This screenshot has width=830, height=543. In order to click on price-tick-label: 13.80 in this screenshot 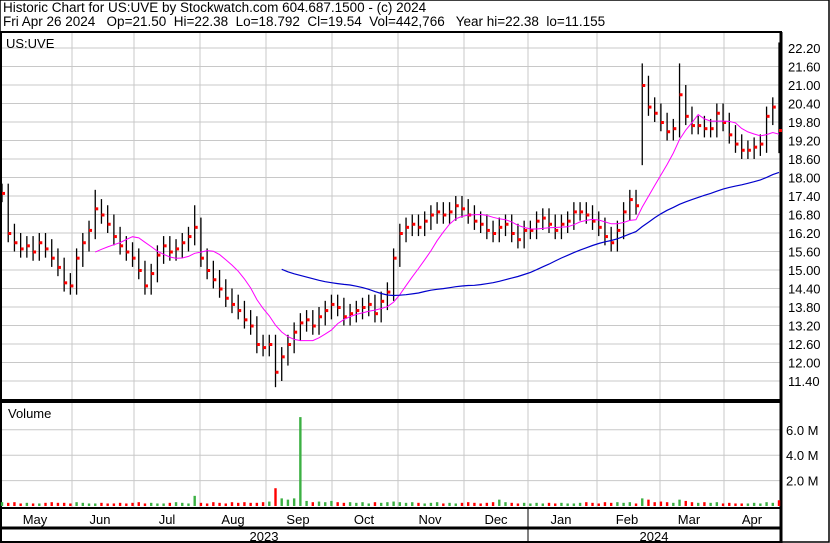, I will do `click(804, 307)`.